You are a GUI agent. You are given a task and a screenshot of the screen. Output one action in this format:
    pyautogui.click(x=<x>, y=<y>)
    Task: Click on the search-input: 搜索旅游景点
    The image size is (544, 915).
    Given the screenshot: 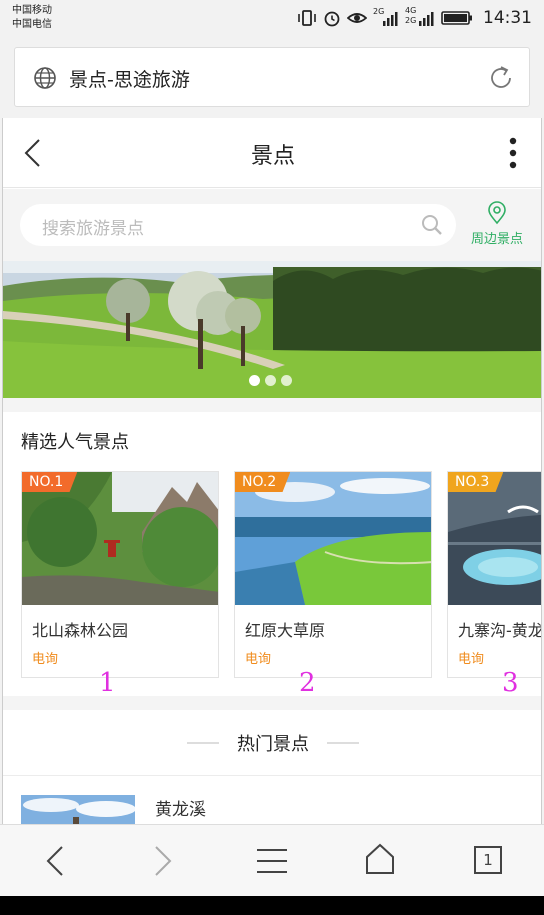 What is the action you would take?
    pyautogui.click(x=238, y=225)
    